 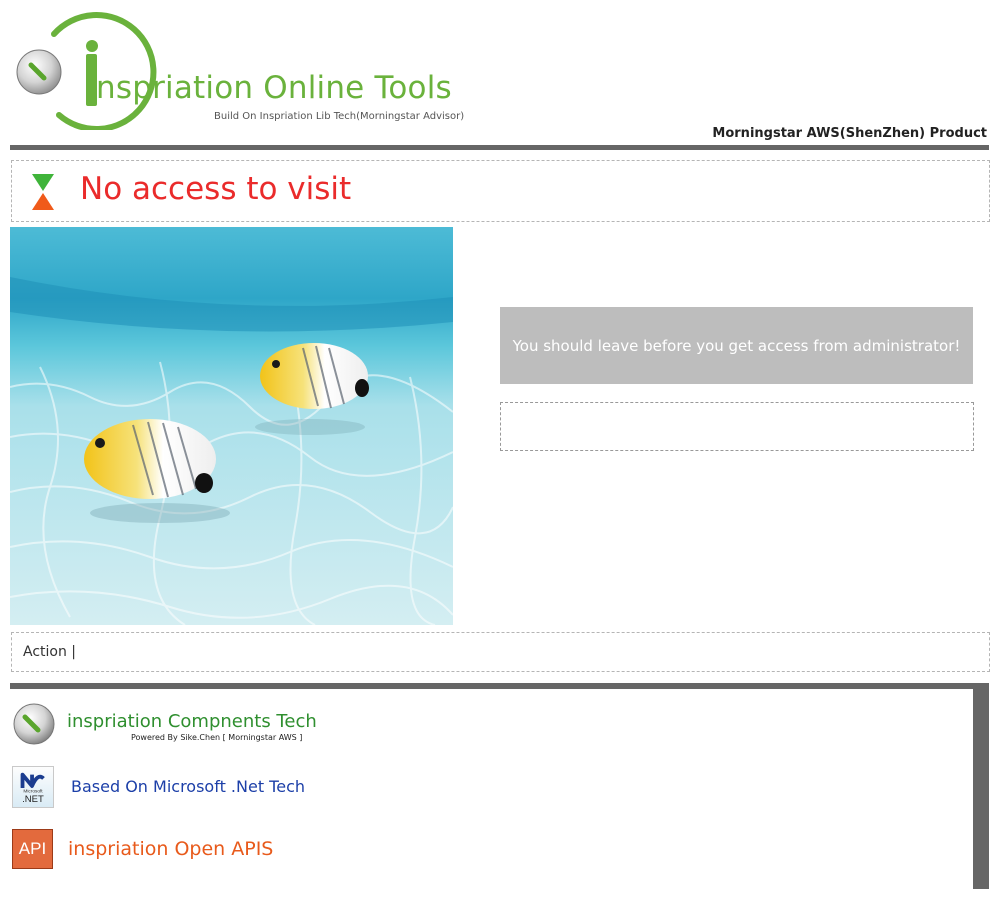 What do you see at coordinates (500, 191) in the screenshot?
I see `notice-title-panel: No access to visit` at bounding box center [500, 191].